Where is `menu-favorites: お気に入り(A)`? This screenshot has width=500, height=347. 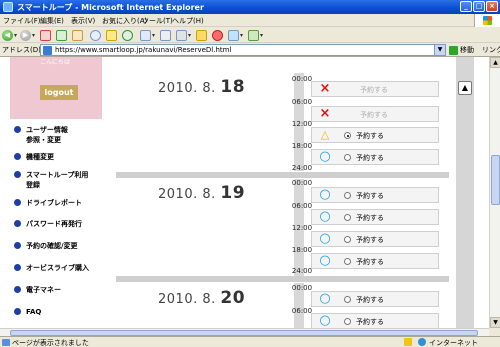 menu-favorites: お気に入り(A) is located at coordinates (124, 21).